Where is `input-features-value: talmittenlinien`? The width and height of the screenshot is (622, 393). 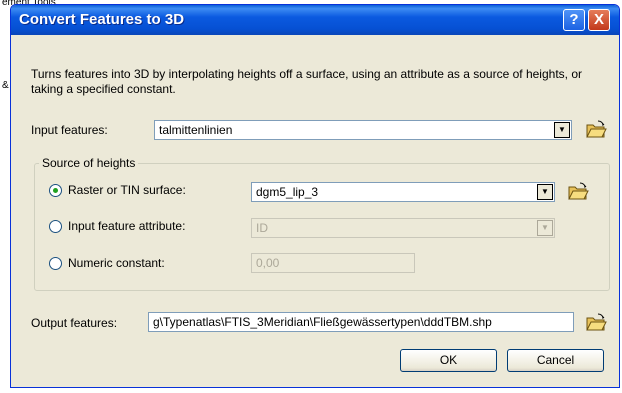 input-features-value: talmittenlinien is located at coordinates (196, 130).